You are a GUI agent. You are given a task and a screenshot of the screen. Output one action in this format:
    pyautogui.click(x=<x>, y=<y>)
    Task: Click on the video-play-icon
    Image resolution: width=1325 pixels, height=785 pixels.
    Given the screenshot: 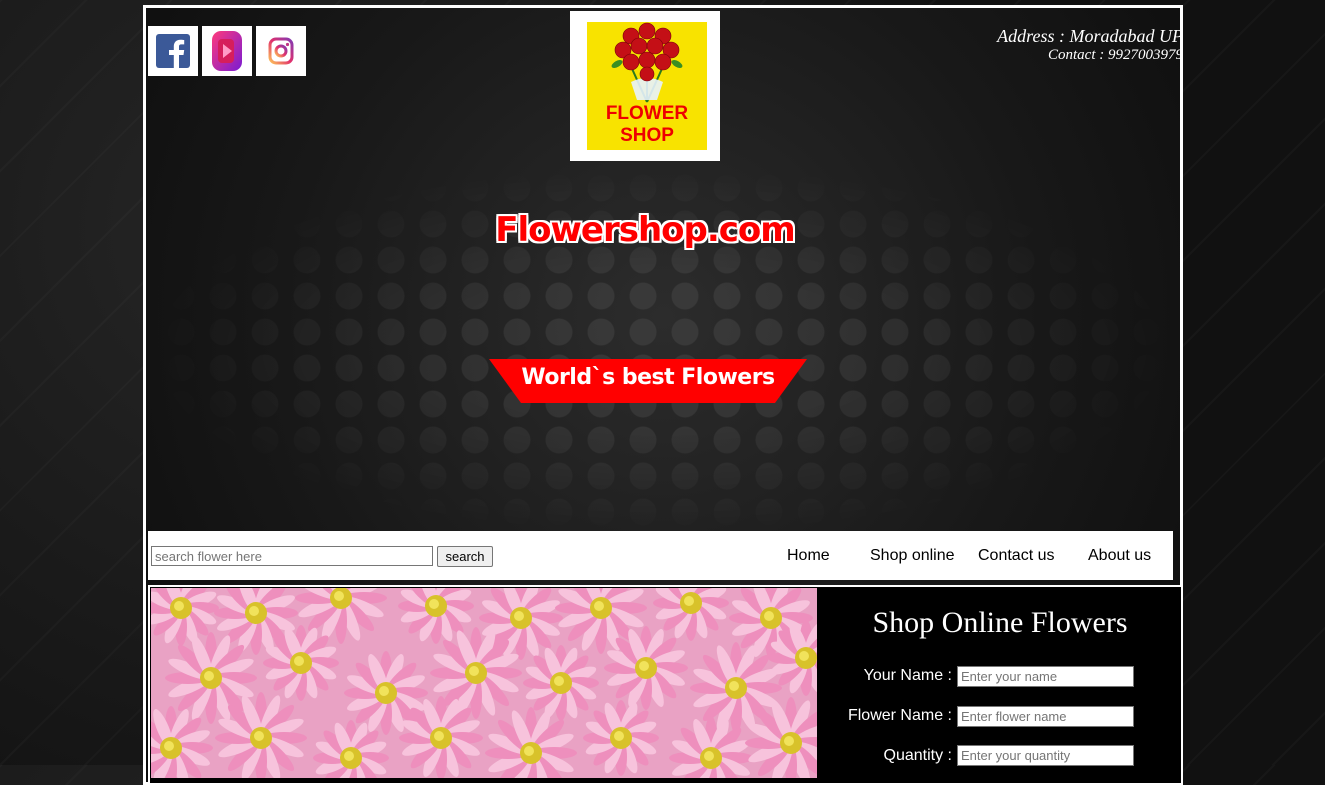 What is the action you would take?
    pyautogui.click(x=227, y=51)
    